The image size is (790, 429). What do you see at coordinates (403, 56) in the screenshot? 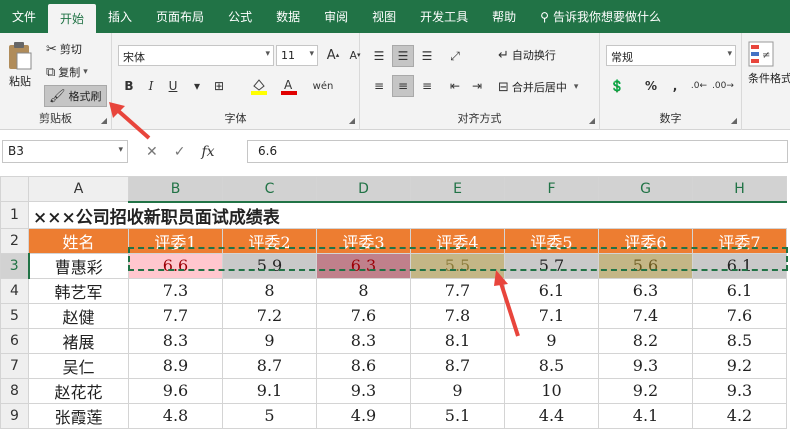
I see `align-middle-icon: ☰` at bounding box center [403, 56].